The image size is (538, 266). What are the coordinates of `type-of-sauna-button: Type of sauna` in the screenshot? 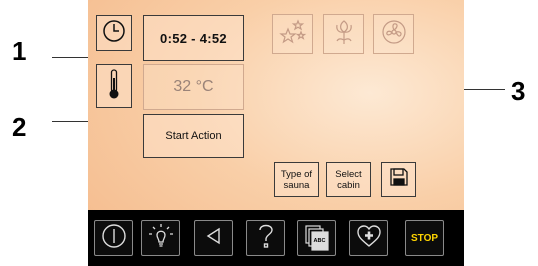 It's located at (296, 179).